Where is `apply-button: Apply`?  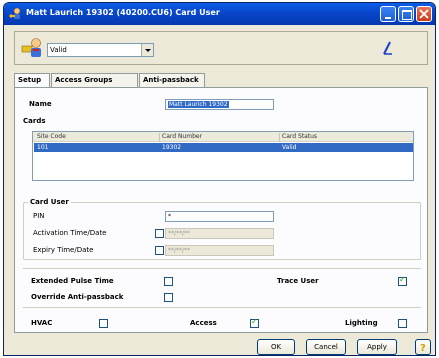 apply-button: Apply is located at coordinates (377, 347).